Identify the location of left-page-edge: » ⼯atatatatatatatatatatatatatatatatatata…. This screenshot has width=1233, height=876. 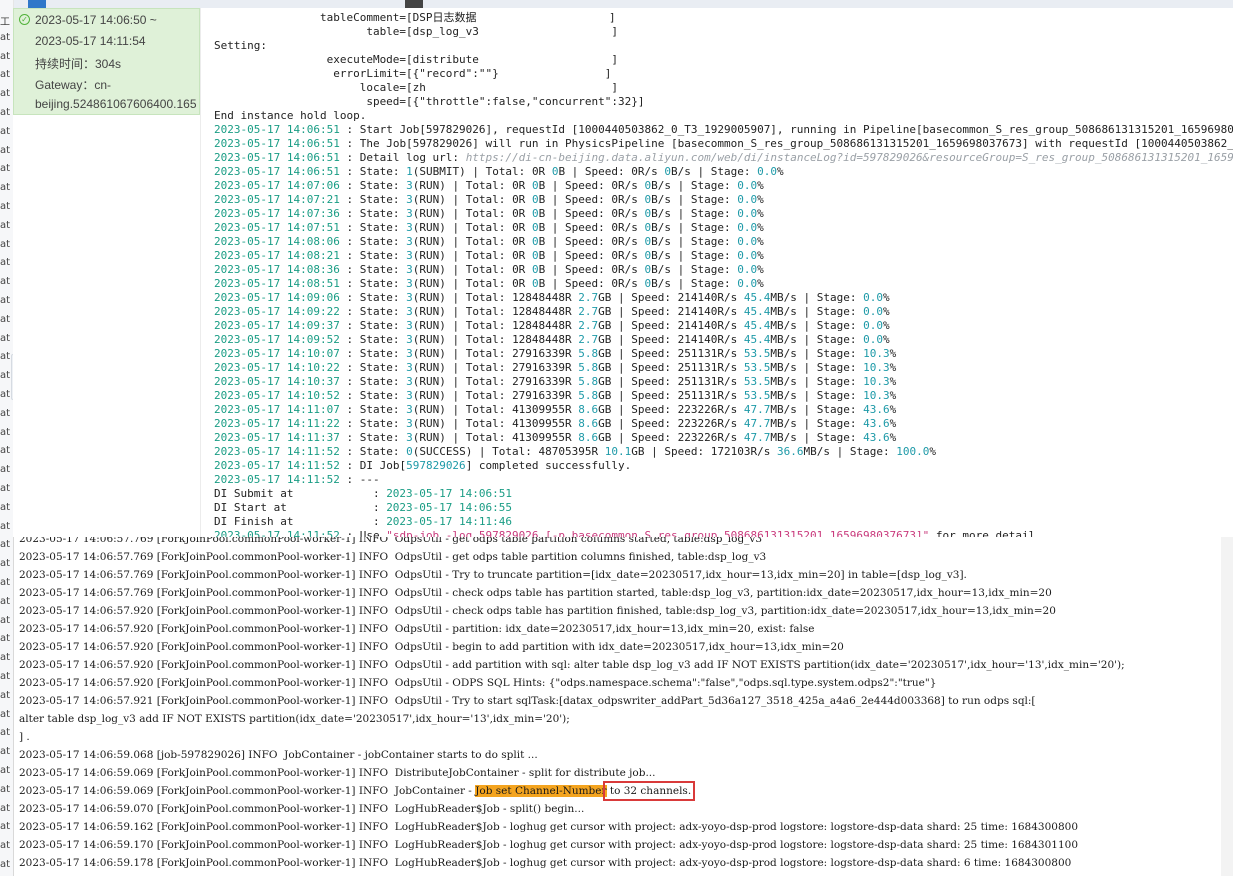
(11, 438).